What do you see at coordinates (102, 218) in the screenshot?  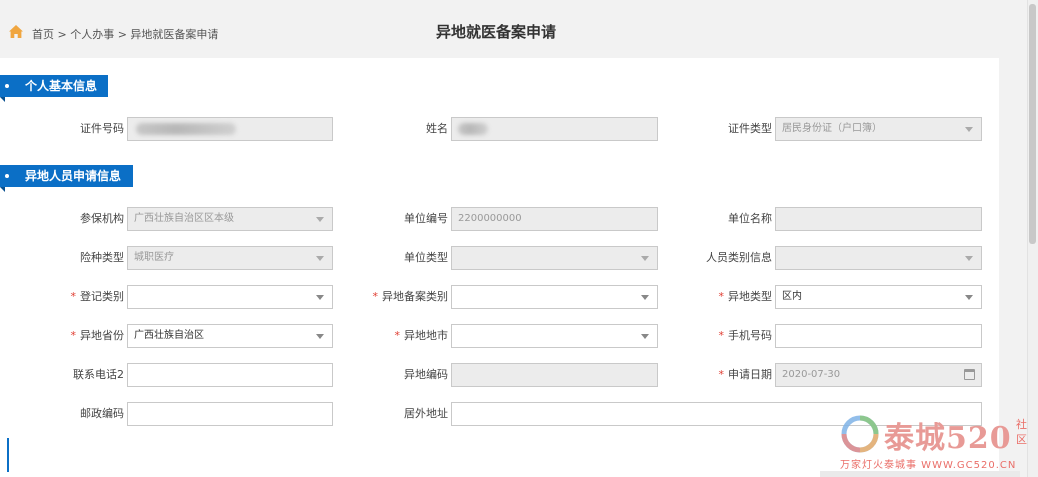 I see `insurance-agency-label: 参保机构` at bounding box center [102, 218].